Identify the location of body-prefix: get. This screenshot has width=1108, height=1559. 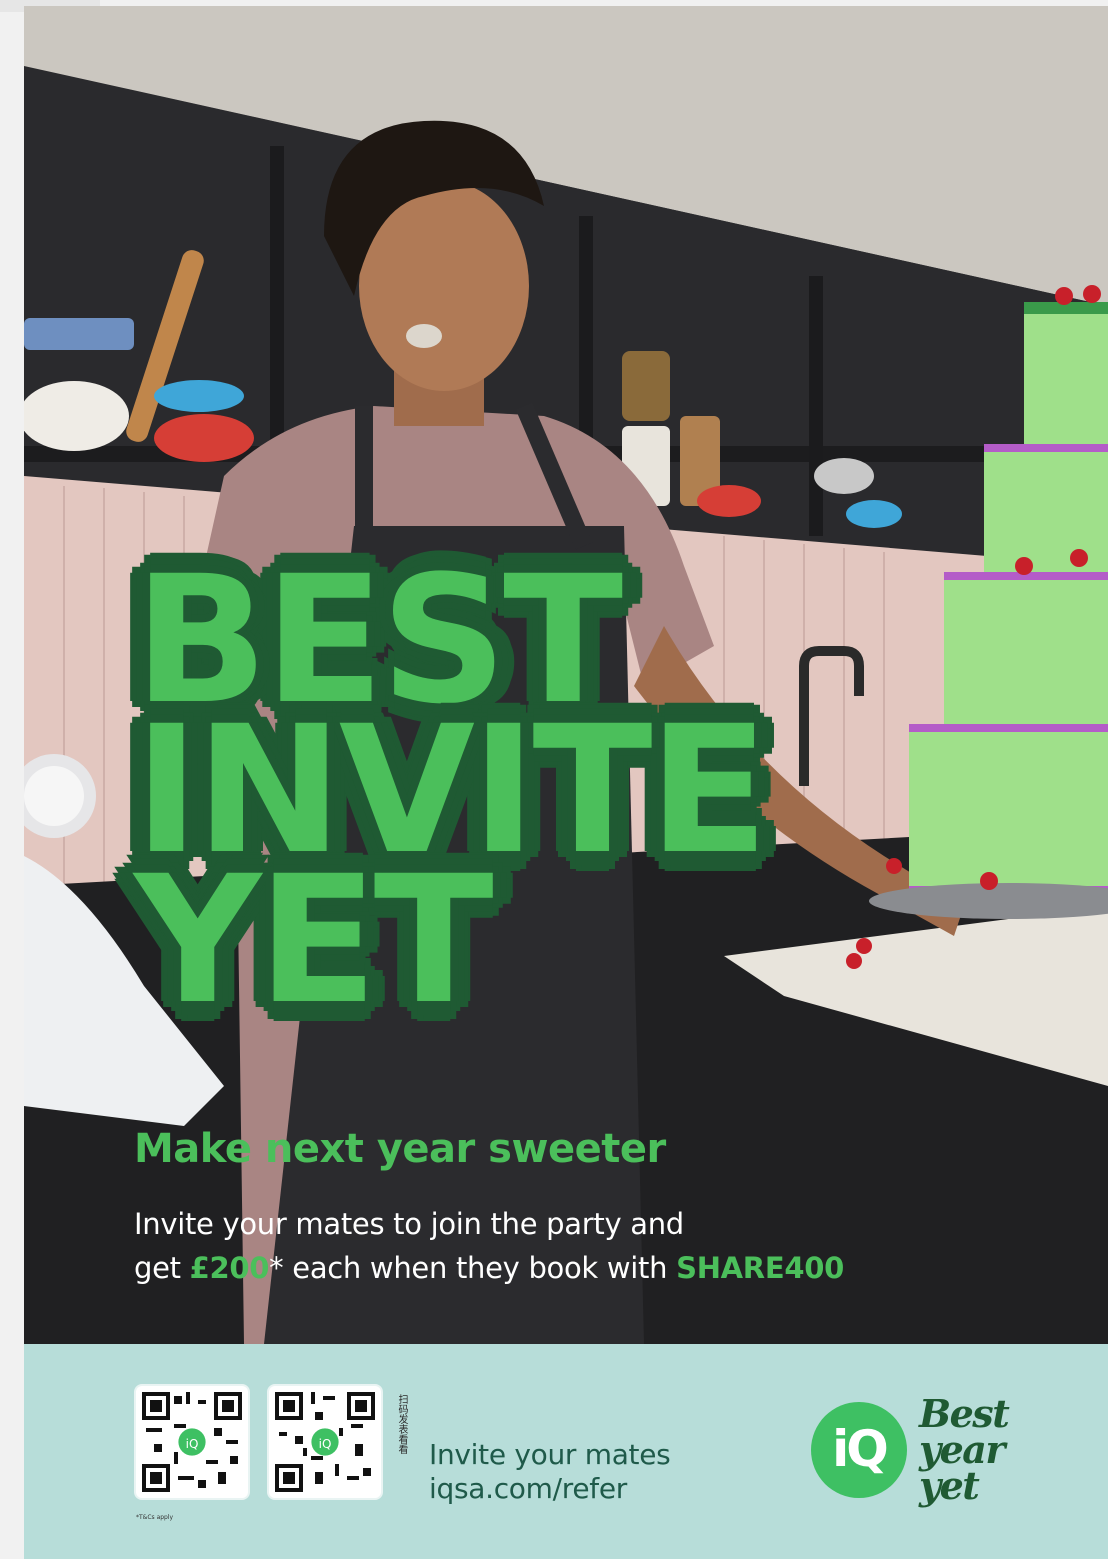
(162, 1268).